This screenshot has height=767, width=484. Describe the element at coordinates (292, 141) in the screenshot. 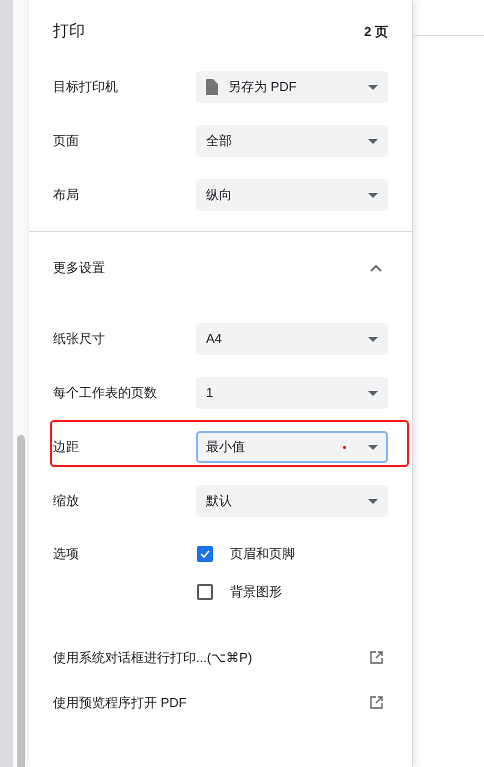

I see `dropdown-select: 全部` at that location.